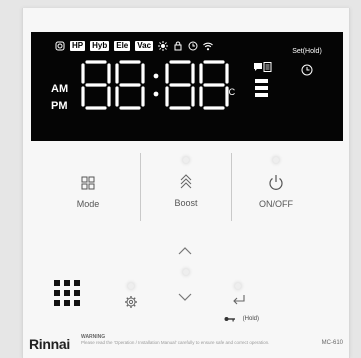  Describe the element at coordinates (185, 250) in the screenshot. I see `up-arrow-button` at that location.